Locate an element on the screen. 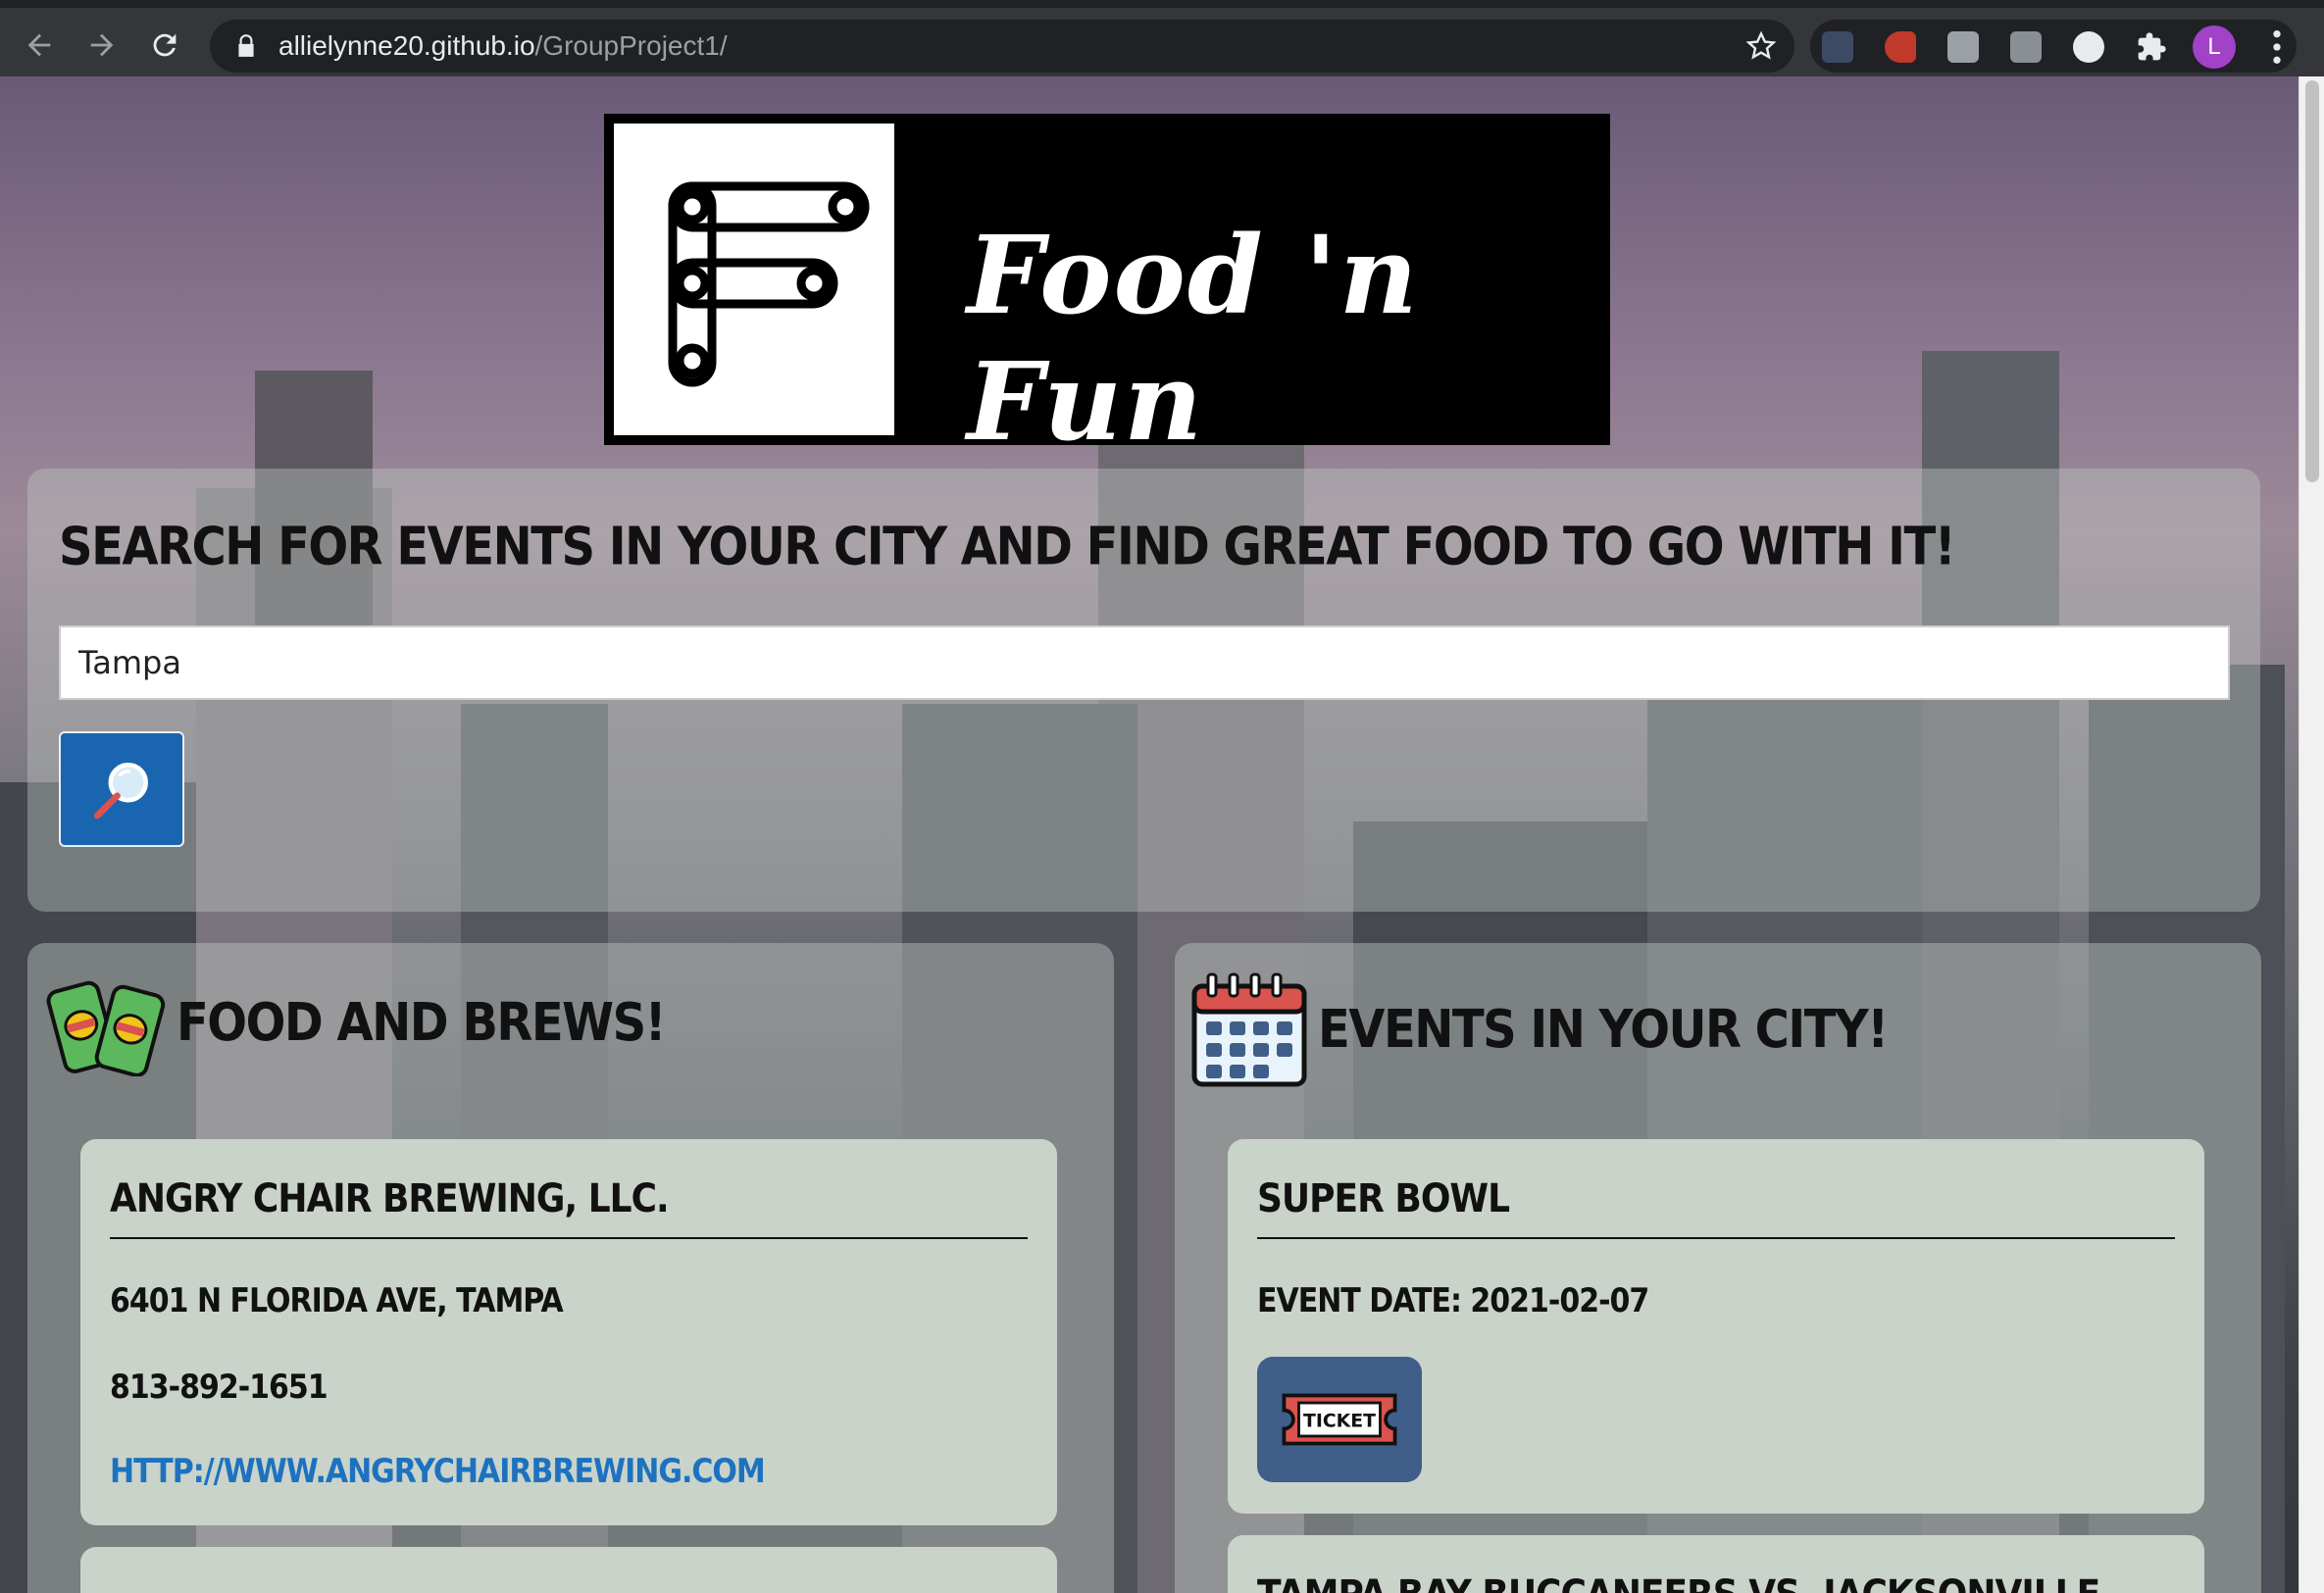  search-button is located at coordinates (122, 789).